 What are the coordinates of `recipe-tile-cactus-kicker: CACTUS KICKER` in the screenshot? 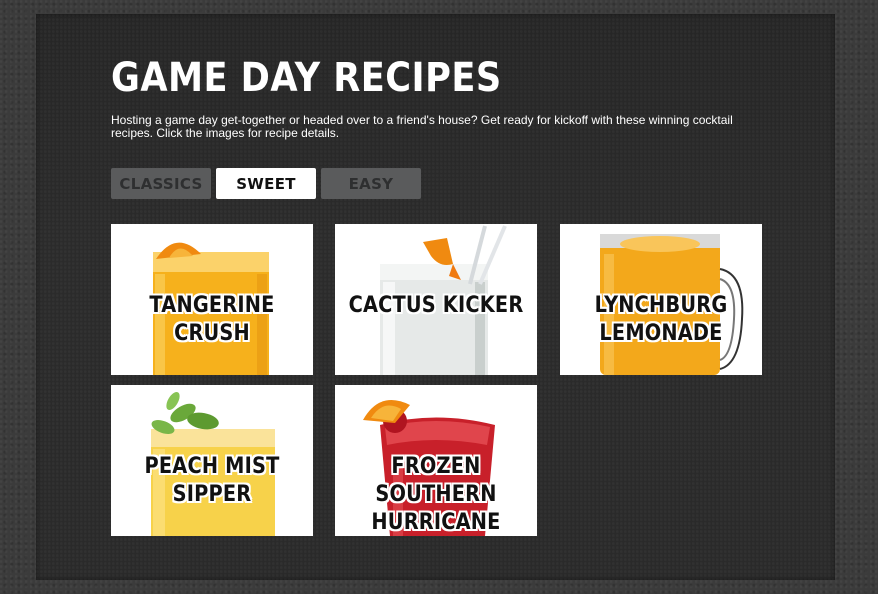 It's located at (436, 299).